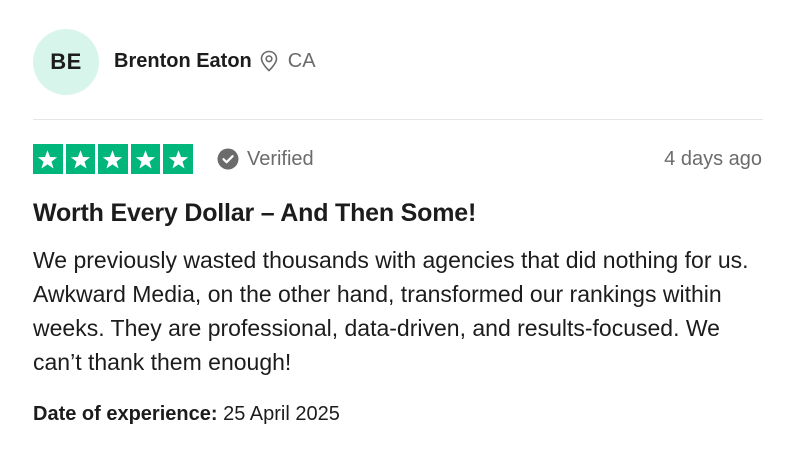  I want to click on avatar: BE, so click(66, 62).